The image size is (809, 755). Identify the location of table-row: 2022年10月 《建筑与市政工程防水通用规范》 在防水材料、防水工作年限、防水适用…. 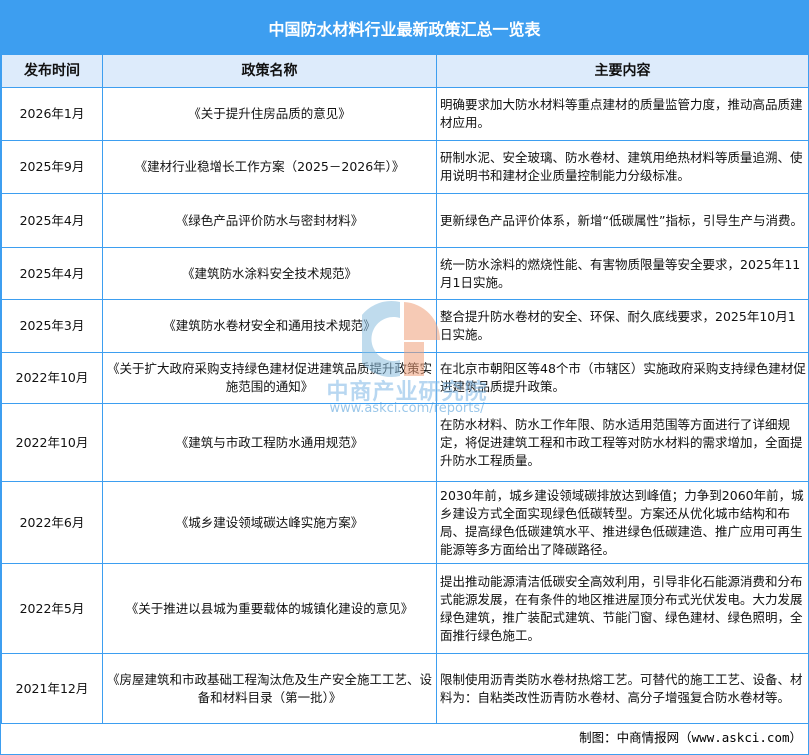
(405, 442).